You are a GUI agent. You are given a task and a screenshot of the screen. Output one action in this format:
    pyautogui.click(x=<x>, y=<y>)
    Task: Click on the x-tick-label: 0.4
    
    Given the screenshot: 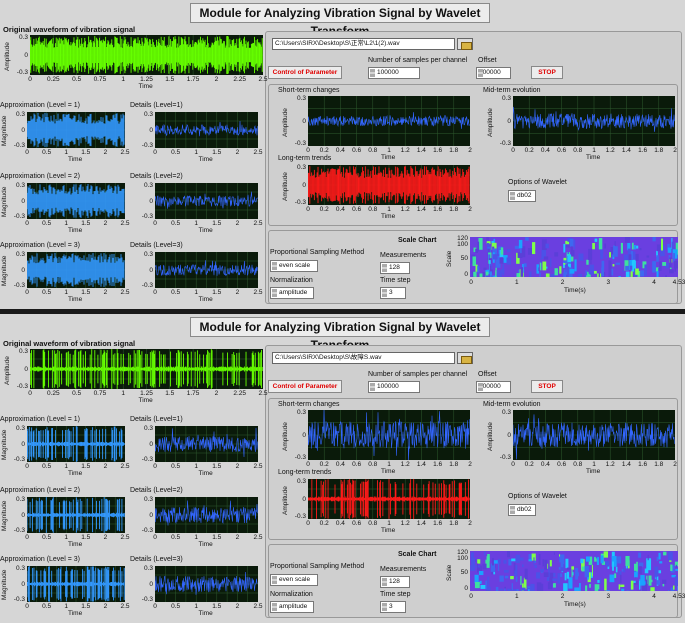 What is the action you would take?
    pyautogui.click(x=545, y=150)
    